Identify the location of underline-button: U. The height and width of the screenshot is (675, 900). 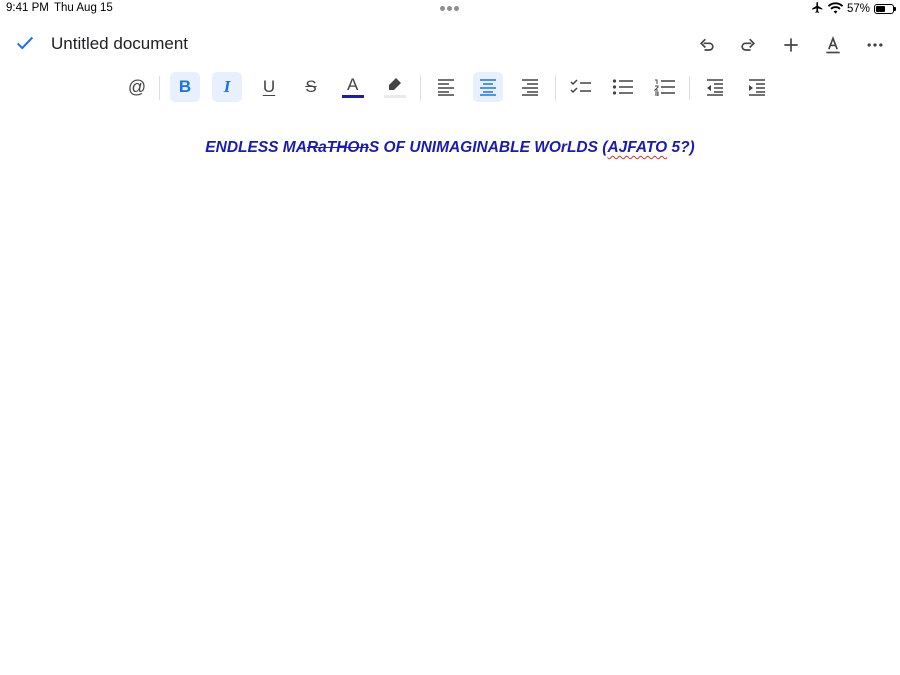
(269, 87).